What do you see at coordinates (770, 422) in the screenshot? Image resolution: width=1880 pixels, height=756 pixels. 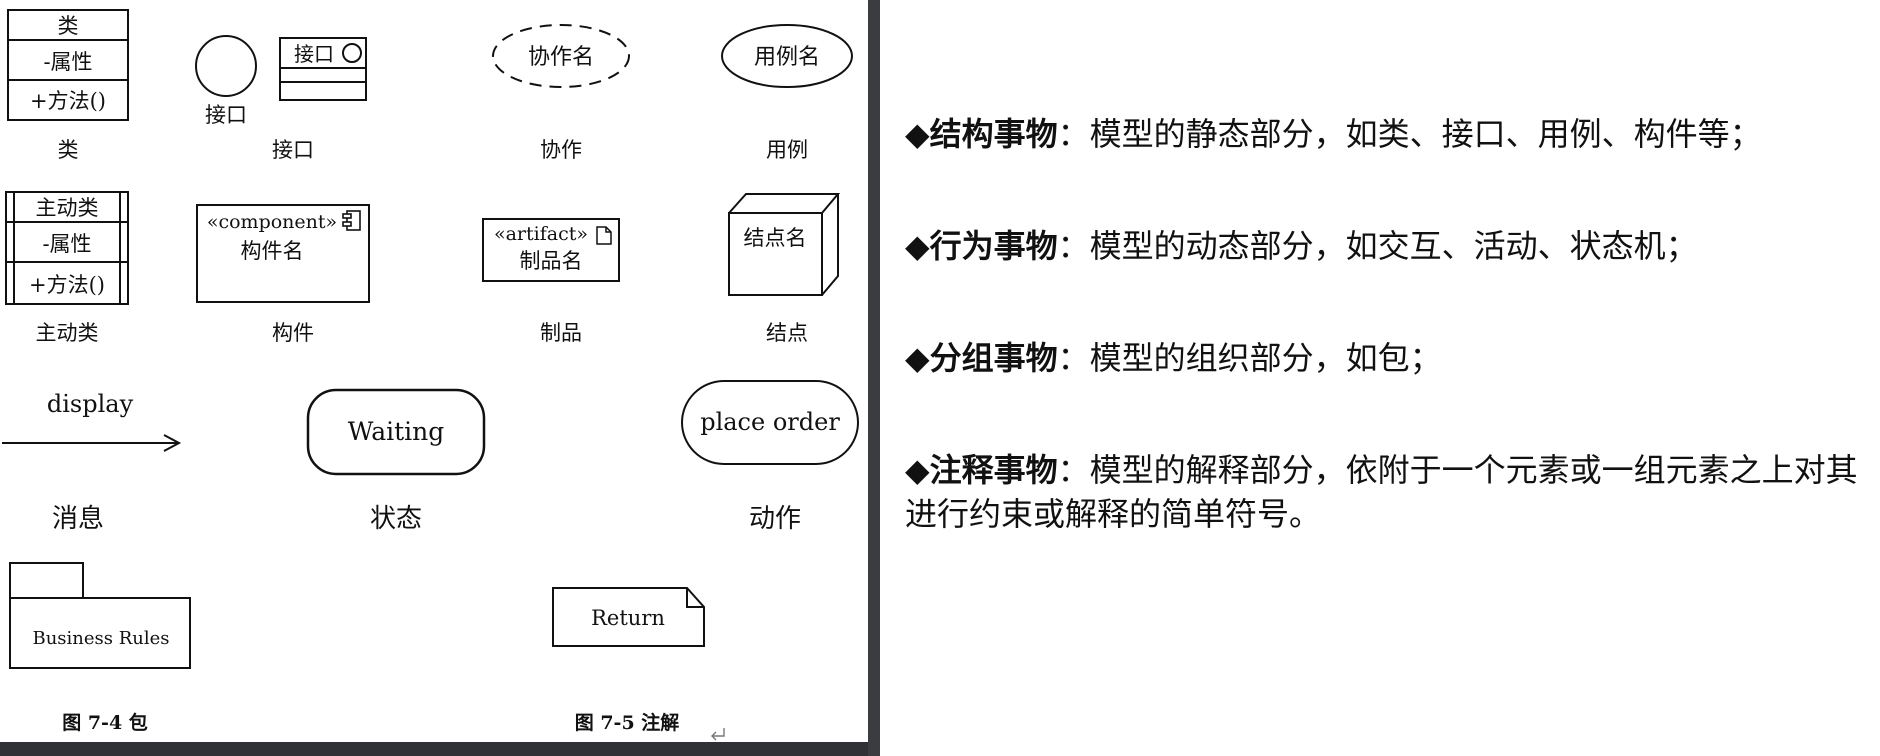 I see `action-label: place order` at bounding box center [770, 422].